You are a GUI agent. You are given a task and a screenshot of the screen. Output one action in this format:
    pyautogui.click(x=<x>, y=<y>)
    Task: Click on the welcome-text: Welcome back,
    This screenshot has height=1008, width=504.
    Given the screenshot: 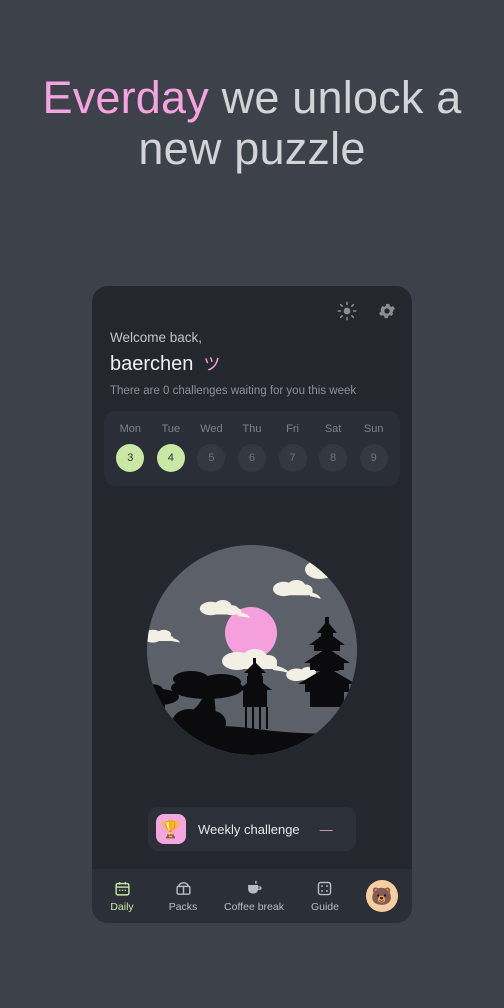 What is the action you would take?
    pyautogui.click(x=156, y=337)
    